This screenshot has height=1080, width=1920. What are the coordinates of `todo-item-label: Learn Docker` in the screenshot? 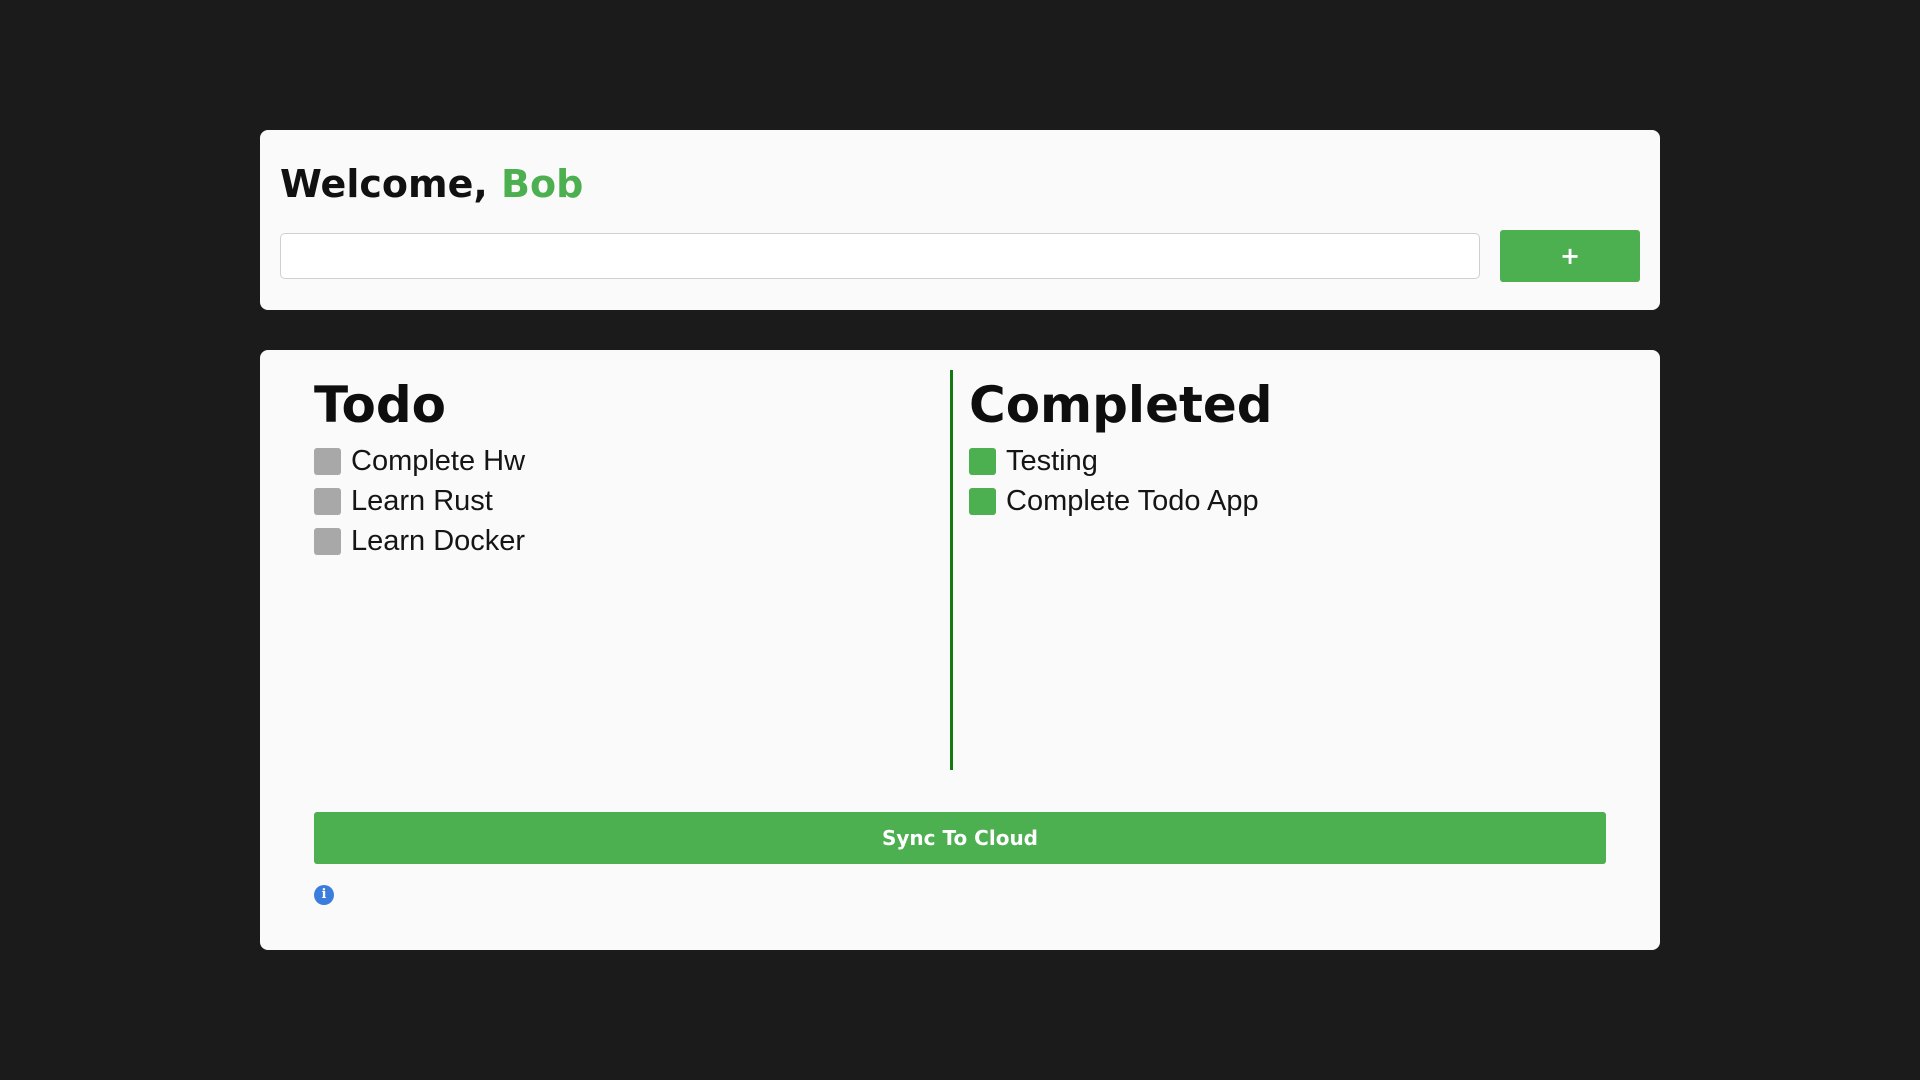 It's located at (438, 540).